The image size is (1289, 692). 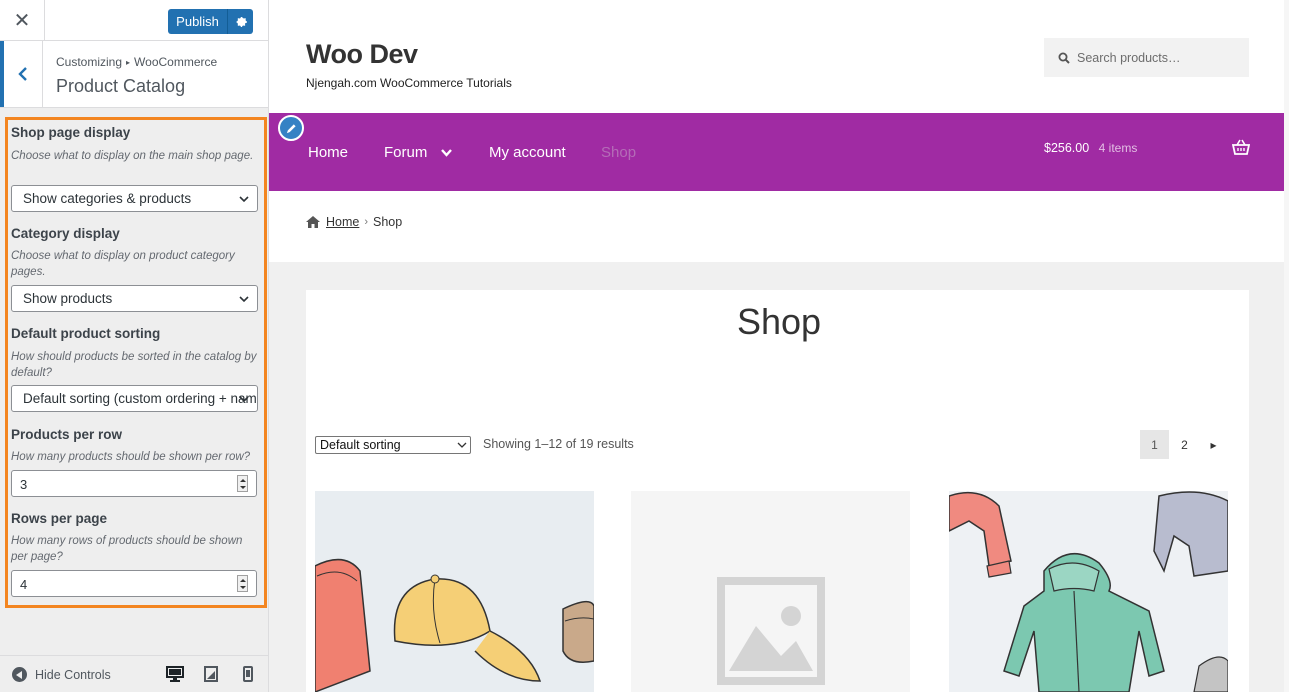 What do you see at coordinates (73, 674) in the screenshot?
I see `hide-controls-label: Hide Controls` at bounding box center [73, 674].